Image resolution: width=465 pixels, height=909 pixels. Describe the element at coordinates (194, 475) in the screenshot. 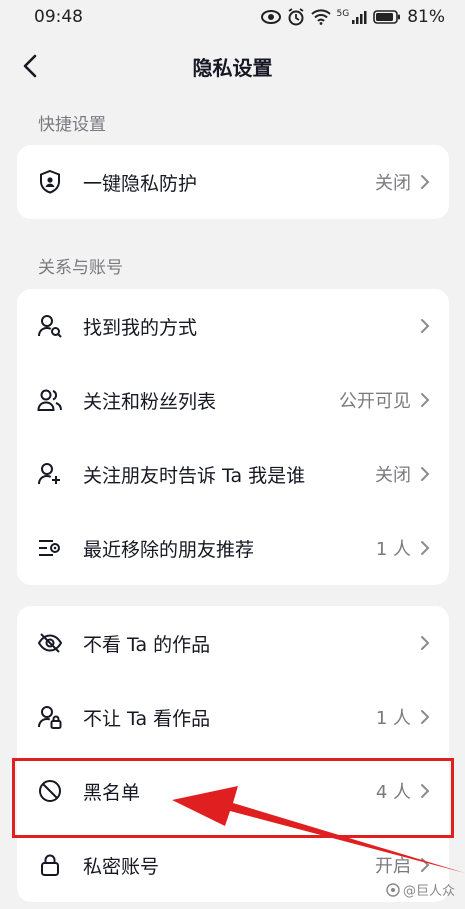

I see `row-label: 关注朋友时告诉 Ta 我是谁` at that location.